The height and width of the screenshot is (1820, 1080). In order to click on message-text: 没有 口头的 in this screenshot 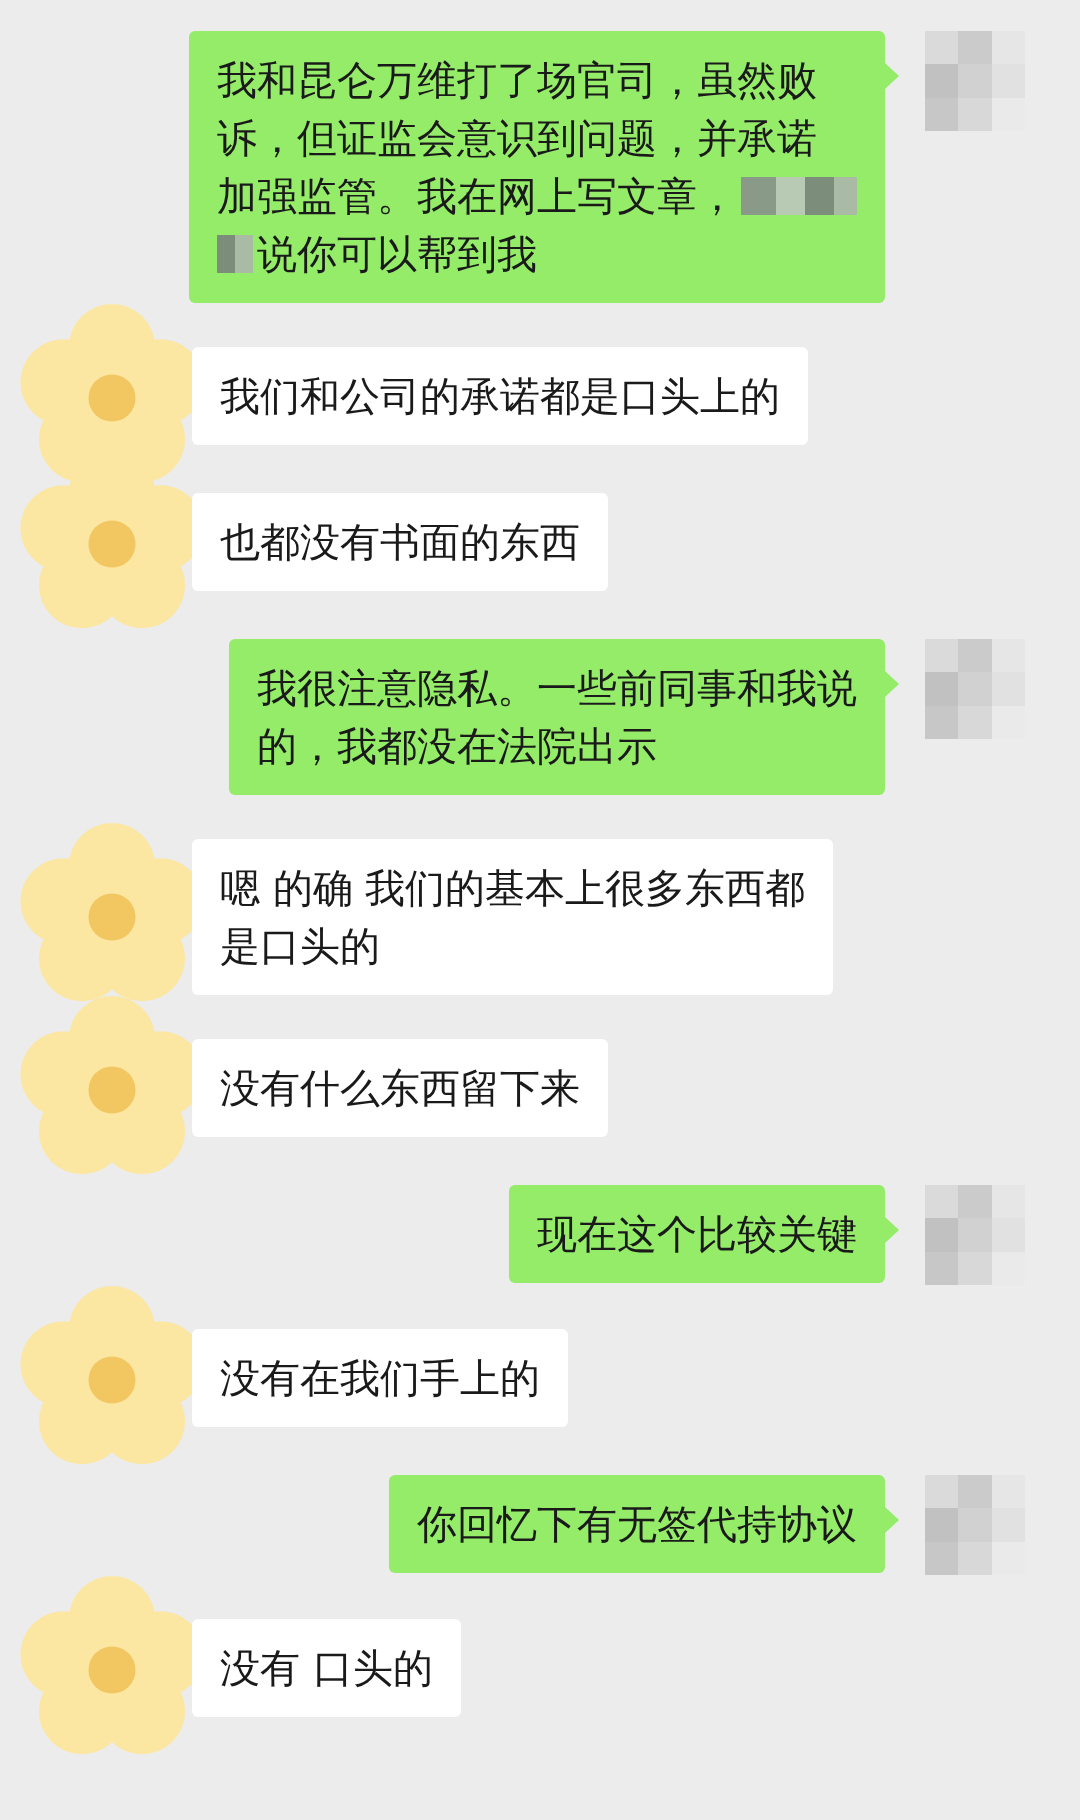, I will do `click(326, 1668)`.